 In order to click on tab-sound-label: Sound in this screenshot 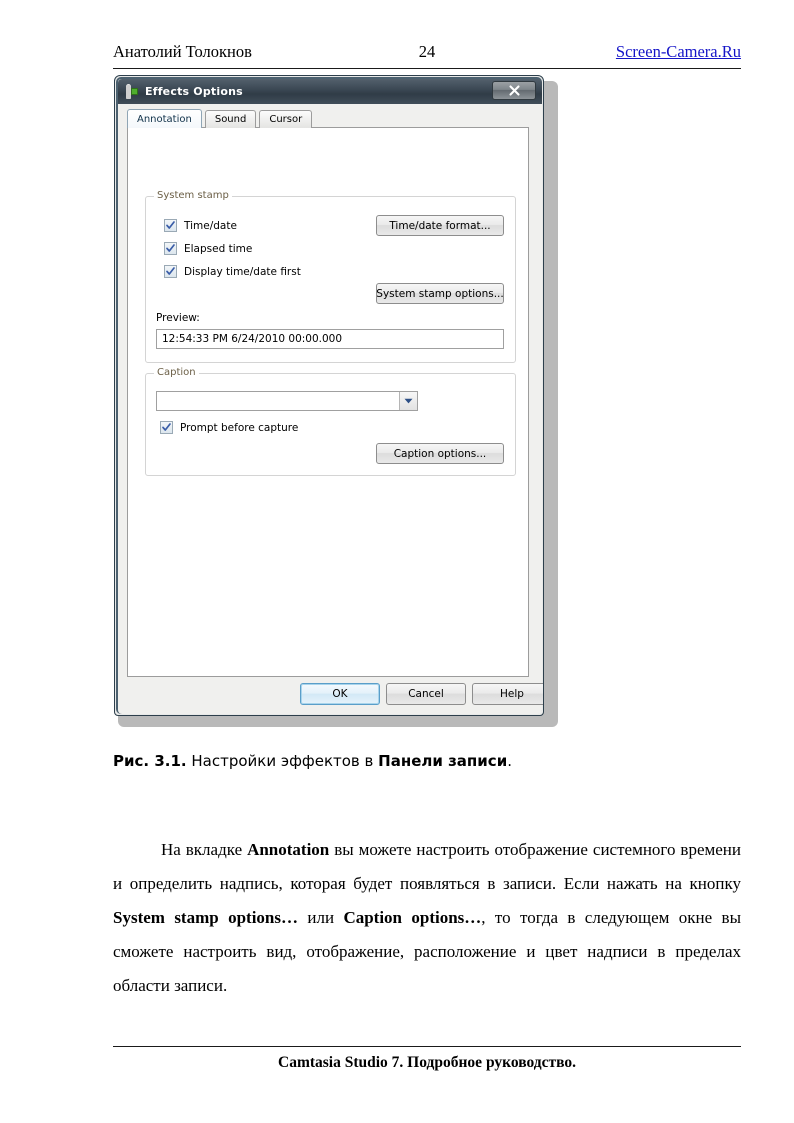, I will do `click(230, 119)`.